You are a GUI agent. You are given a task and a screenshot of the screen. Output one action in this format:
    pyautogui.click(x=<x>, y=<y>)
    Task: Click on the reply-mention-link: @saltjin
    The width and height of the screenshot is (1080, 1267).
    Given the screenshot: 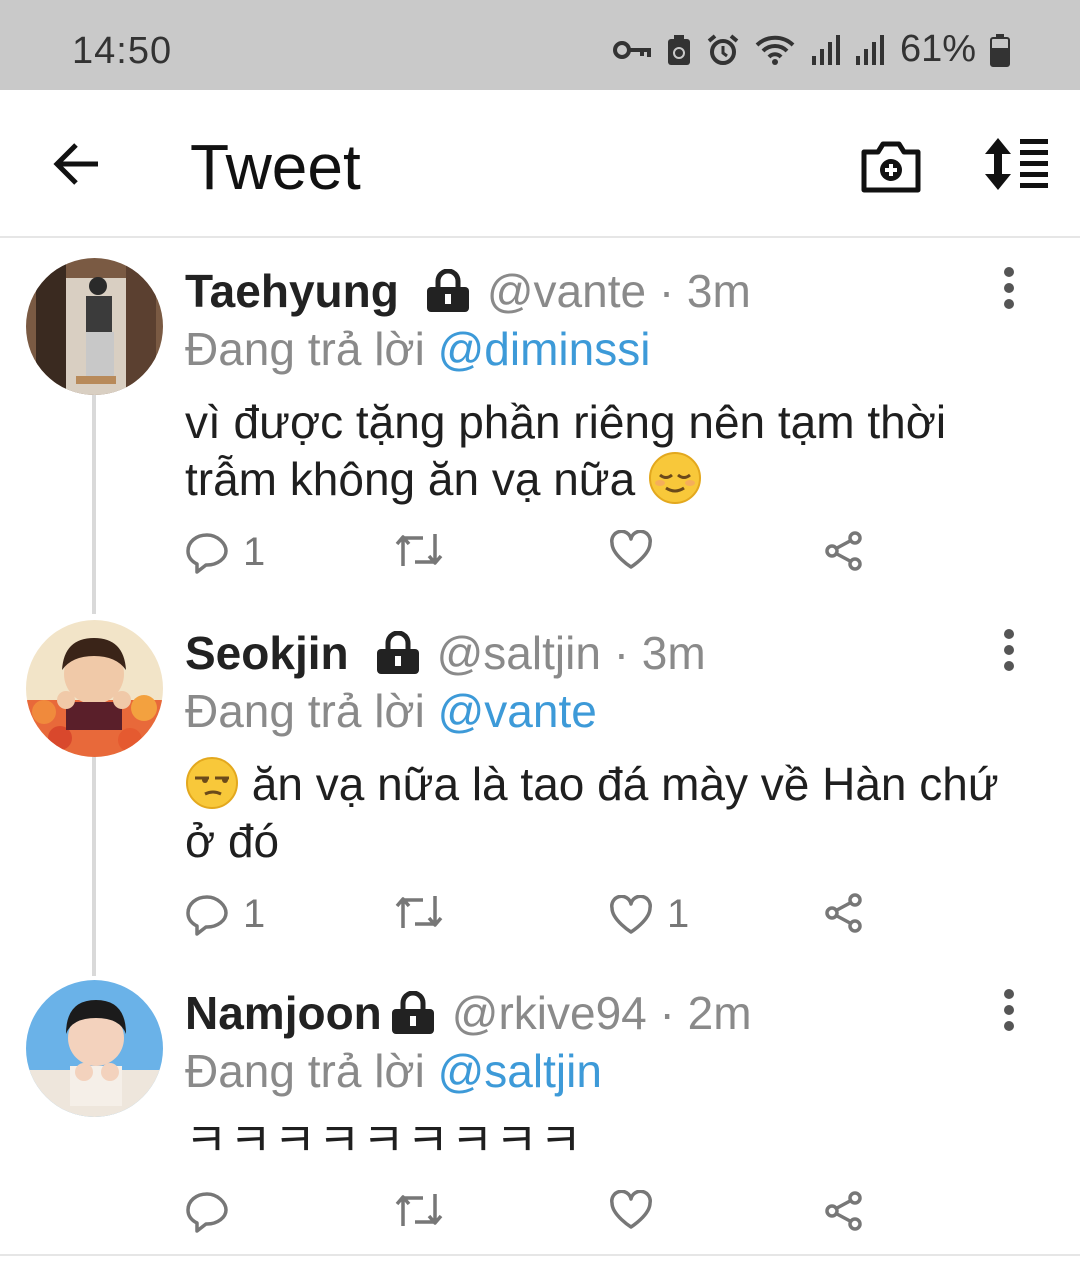 What is the action you would take?
    pyautogui.click(x=520, y=1071)
    